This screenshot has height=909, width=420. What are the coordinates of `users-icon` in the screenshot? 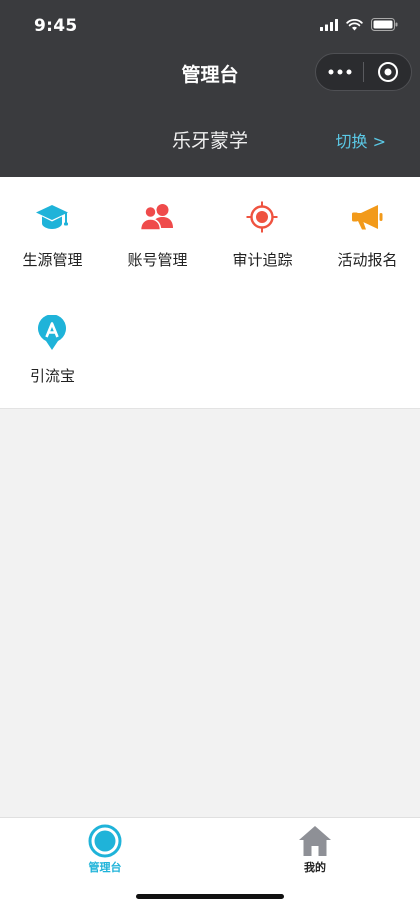 It's located at (157, 217).